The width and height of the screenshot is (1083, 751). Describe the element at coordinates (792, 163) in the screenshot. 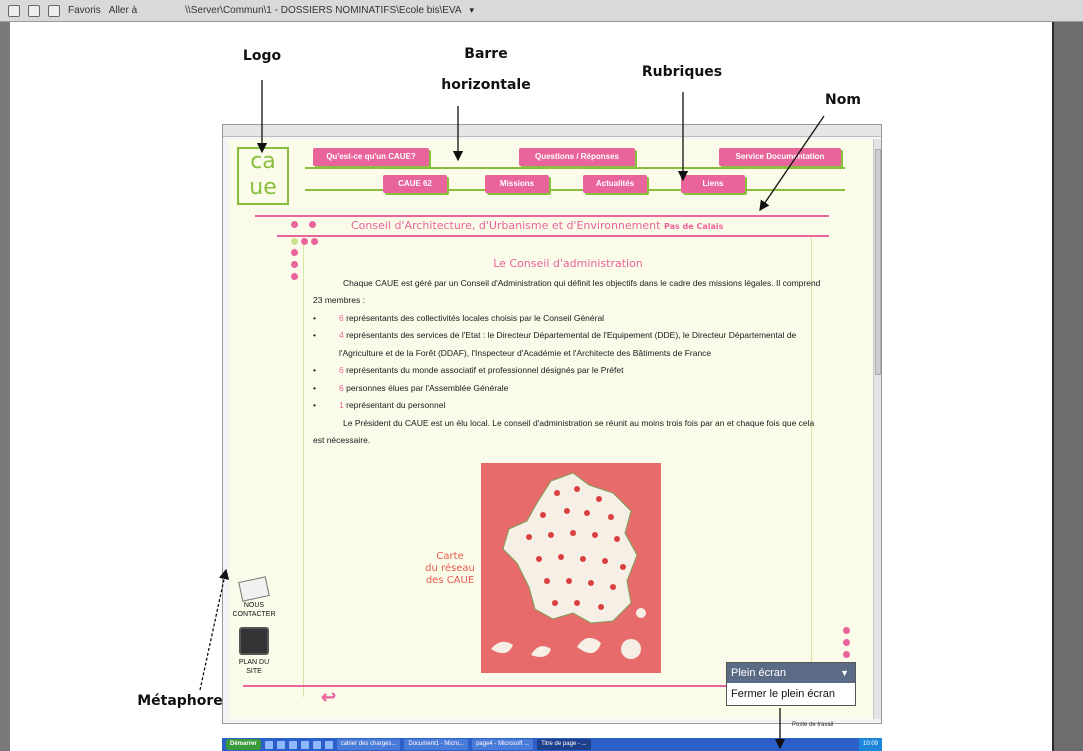

I see `name-arrow` at that location.